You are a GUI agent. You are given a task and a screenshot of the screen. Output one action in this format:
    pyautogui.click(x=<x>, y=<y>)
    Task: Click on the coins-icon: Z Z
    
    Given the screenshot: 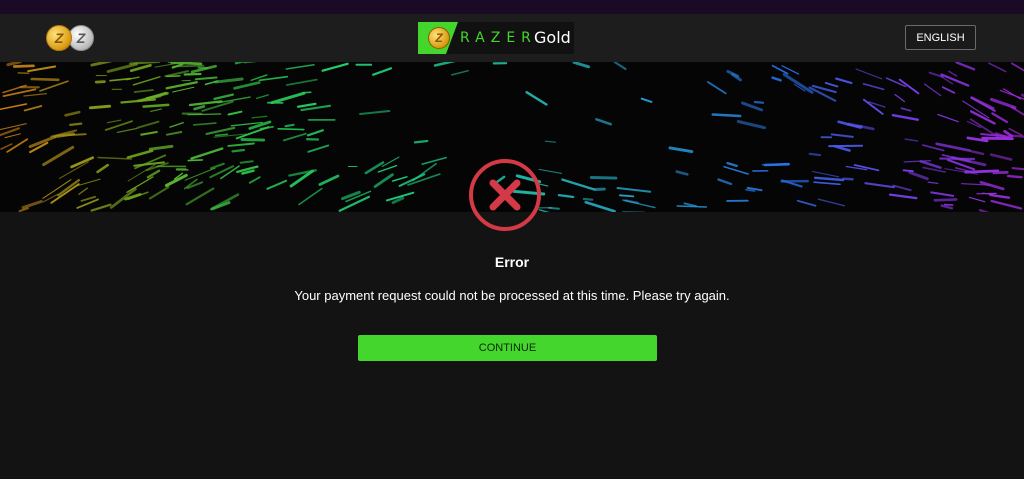 What is the action you would take?
    pyautogui.click(x=72, y=38)
    